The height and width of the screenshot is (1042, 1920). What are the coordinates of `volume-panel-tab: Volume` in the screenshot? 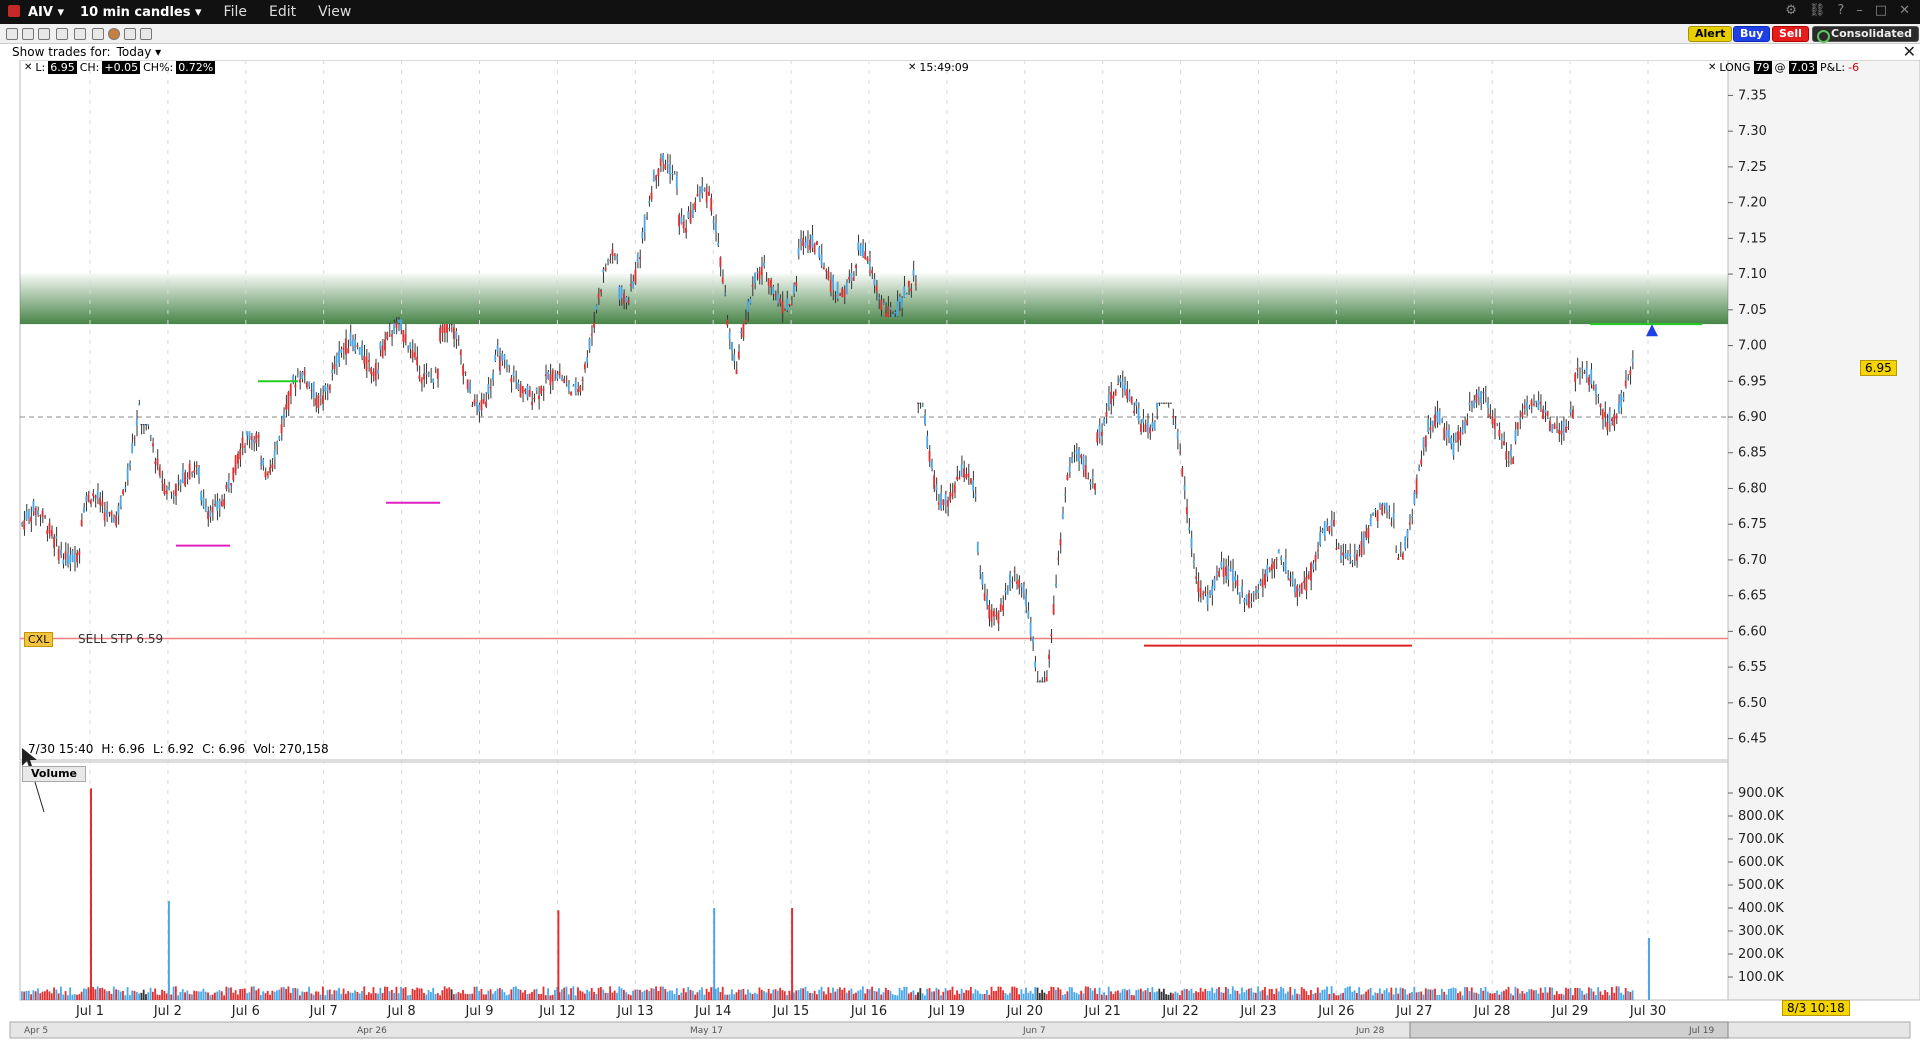 It's located at (54, 774).